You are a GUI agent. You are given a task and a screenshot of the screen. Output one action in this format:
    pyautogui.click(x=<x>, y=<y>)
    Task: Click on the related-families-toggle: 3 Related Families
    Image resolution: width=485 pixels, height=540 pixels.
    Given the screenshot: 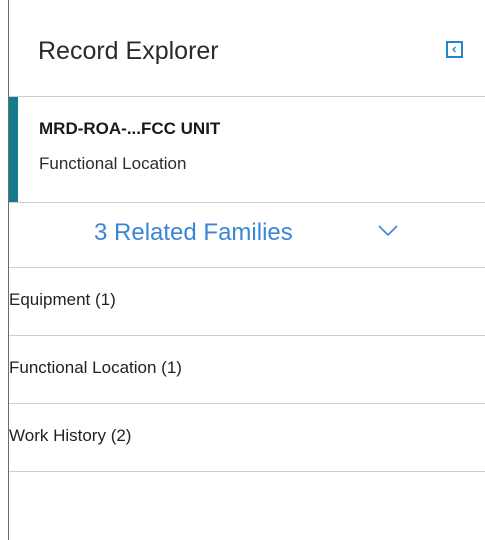 What is the action you would take?
    pyautogui.click(x=247, y=235)
    